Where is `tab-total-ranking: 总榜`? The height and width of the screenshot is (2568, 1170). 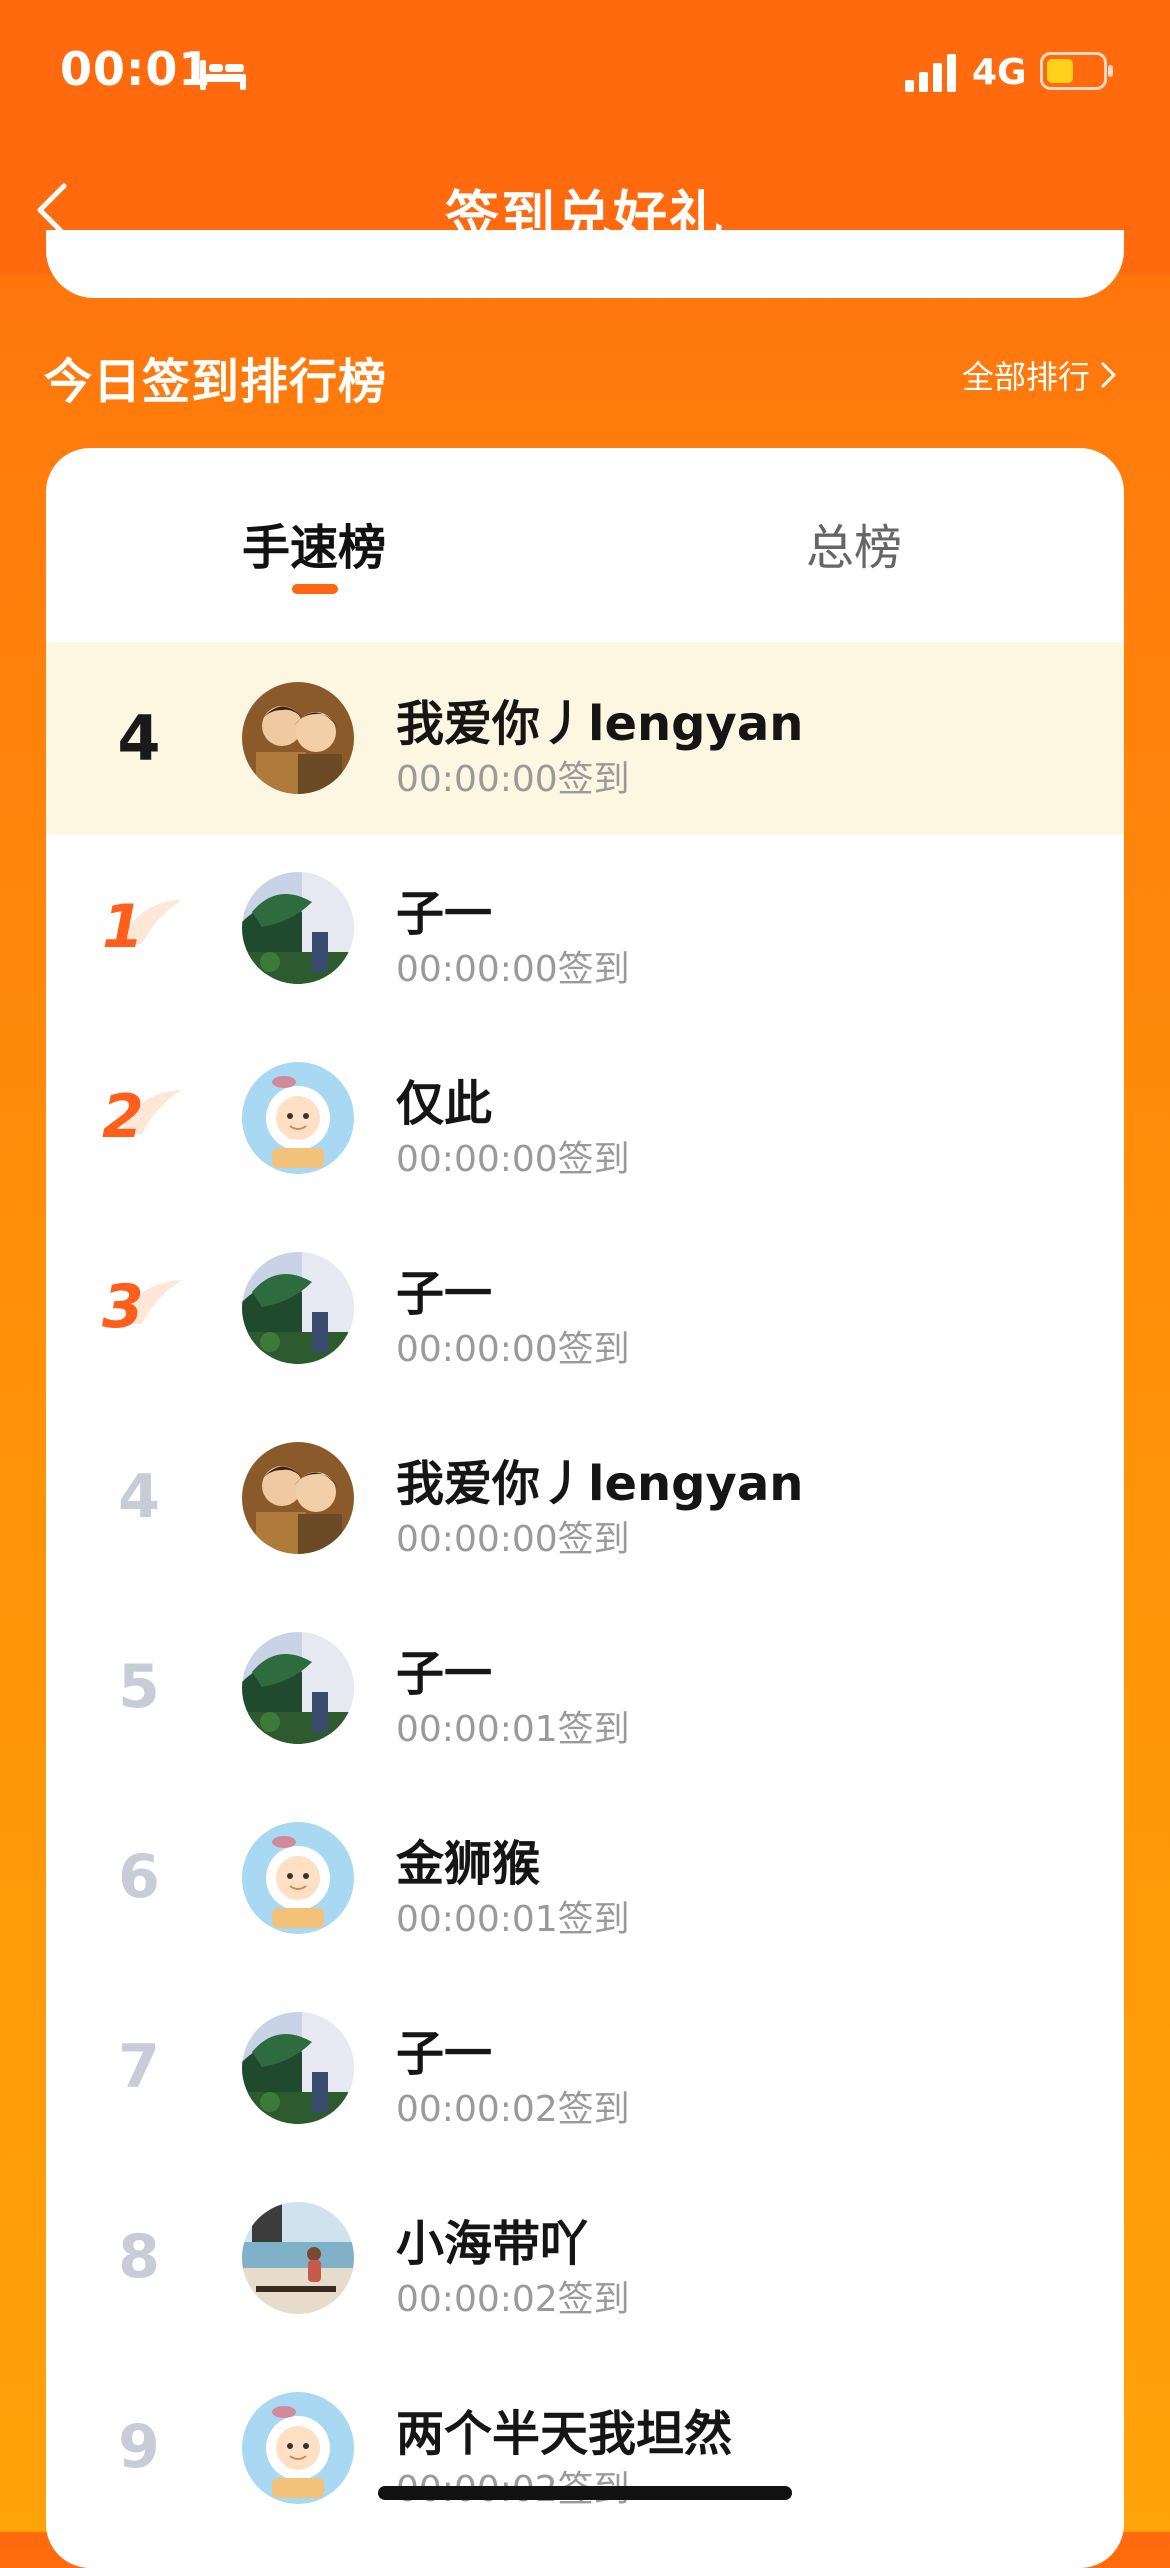 tab-total-ranking: 总榜 is located at coordinates (854, 543).